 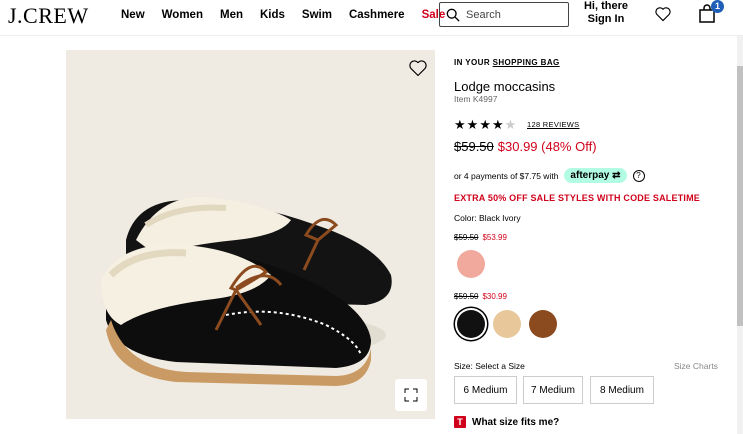 I want to click on search-icon, so click(x=453, y=15).